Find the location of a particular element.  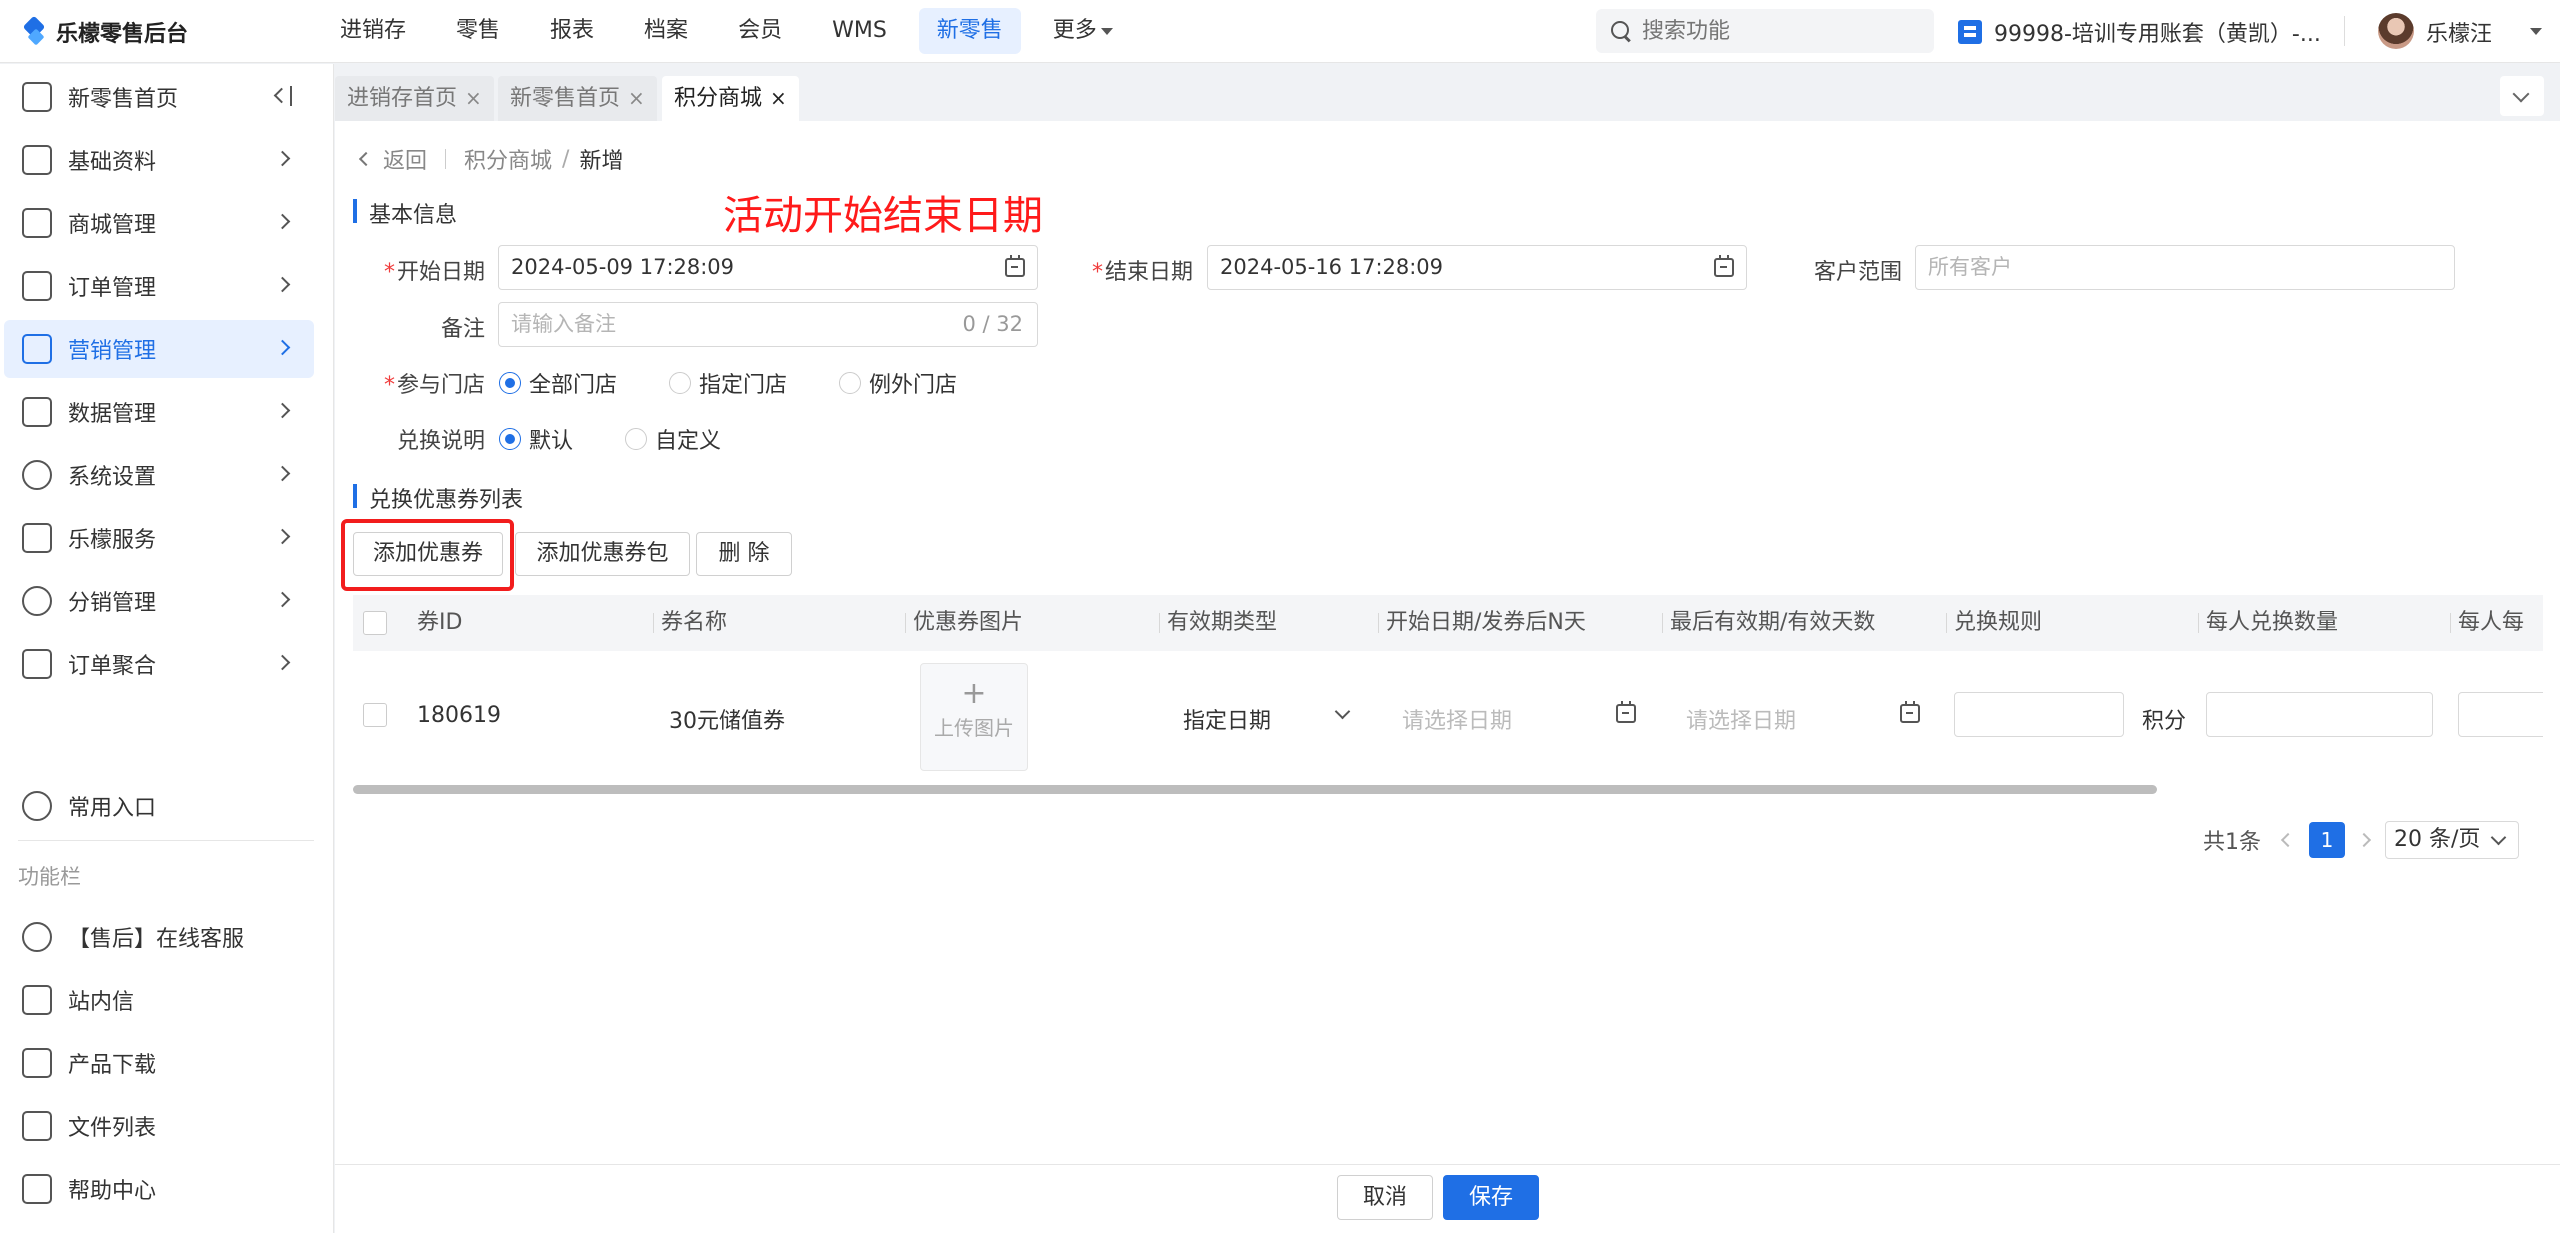

sidebar-tool-messages: 站内信 is located at coordinates (159, 1000).